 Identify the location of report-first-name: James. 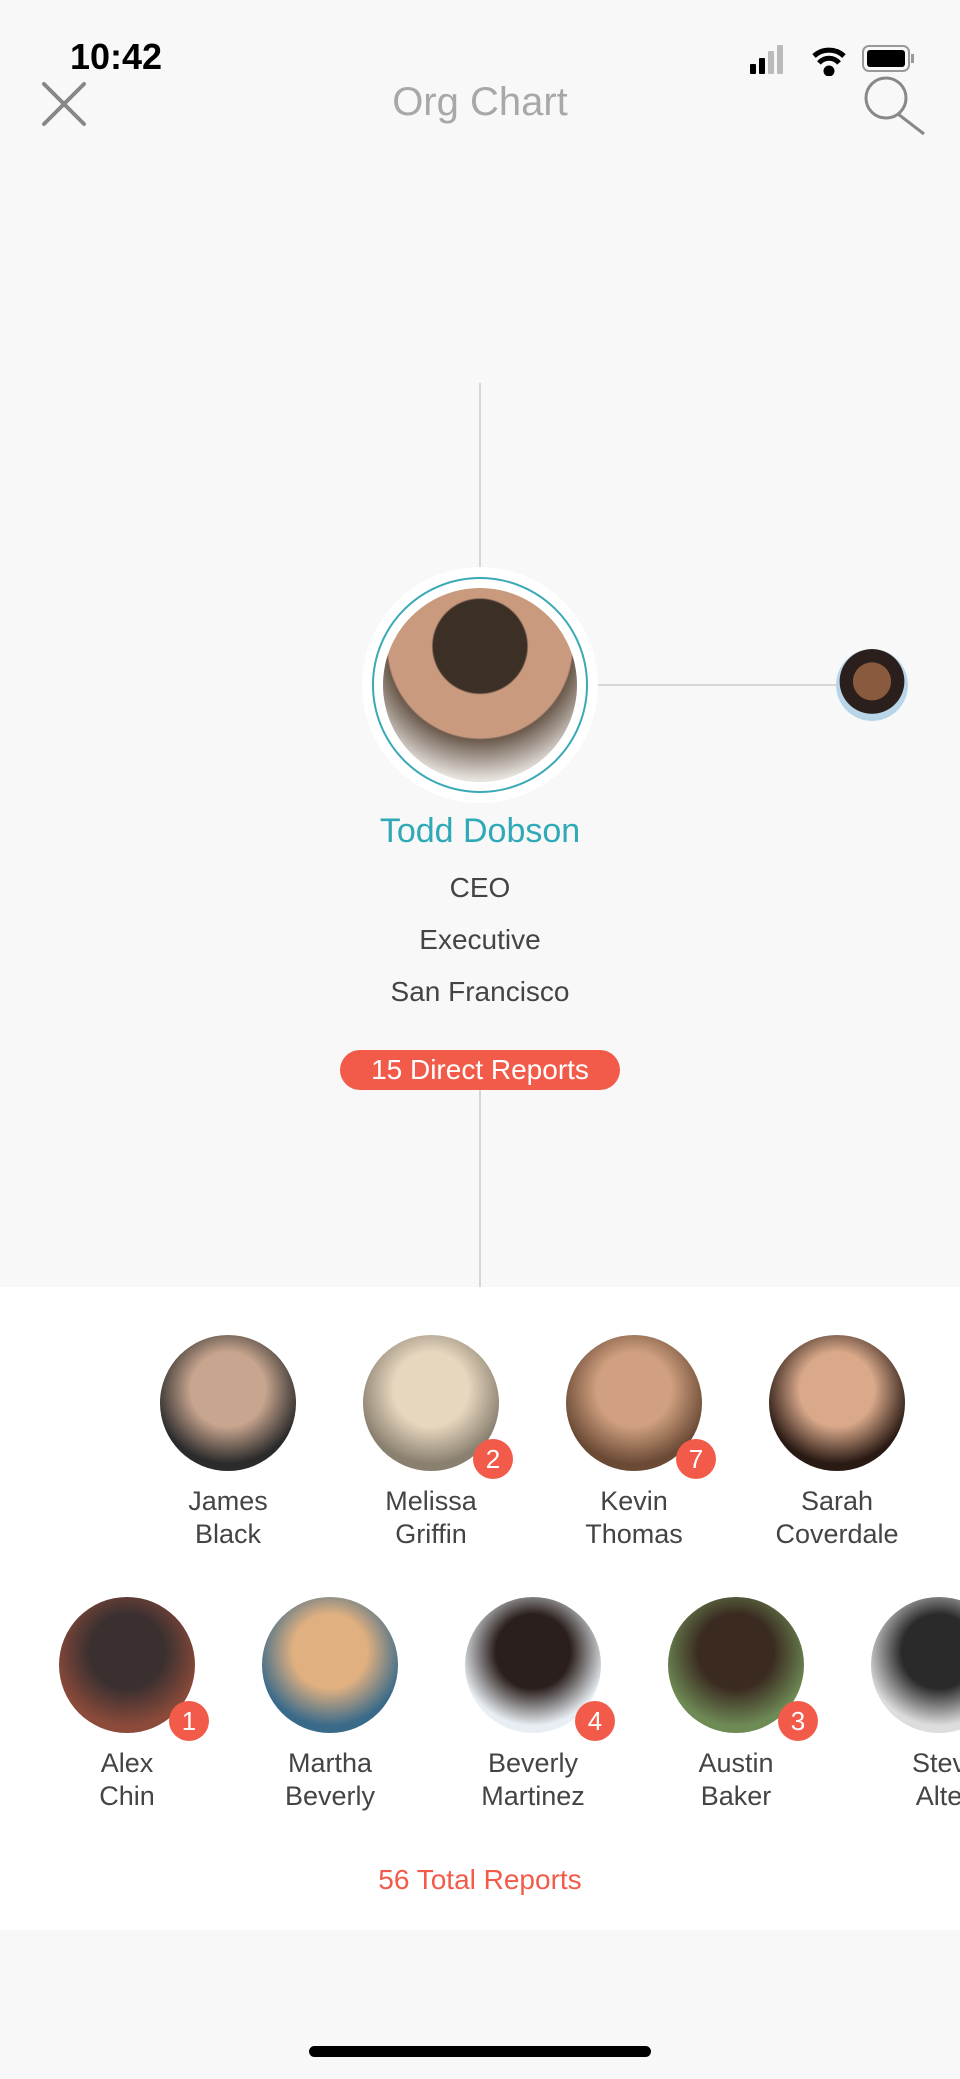
(228, 1501).